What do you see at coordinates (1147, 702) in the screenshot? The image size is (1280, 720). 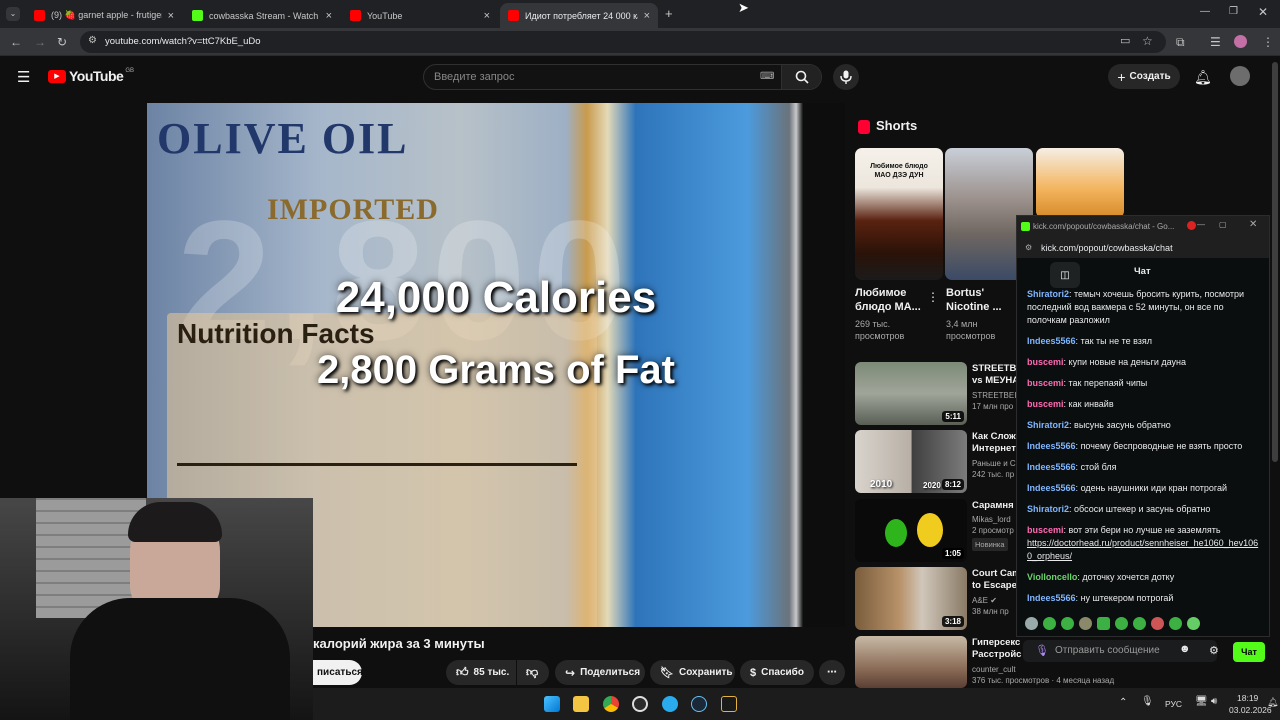 I see `tray-mic-icon: 🎙︎` at bounding box center [1147, 702].